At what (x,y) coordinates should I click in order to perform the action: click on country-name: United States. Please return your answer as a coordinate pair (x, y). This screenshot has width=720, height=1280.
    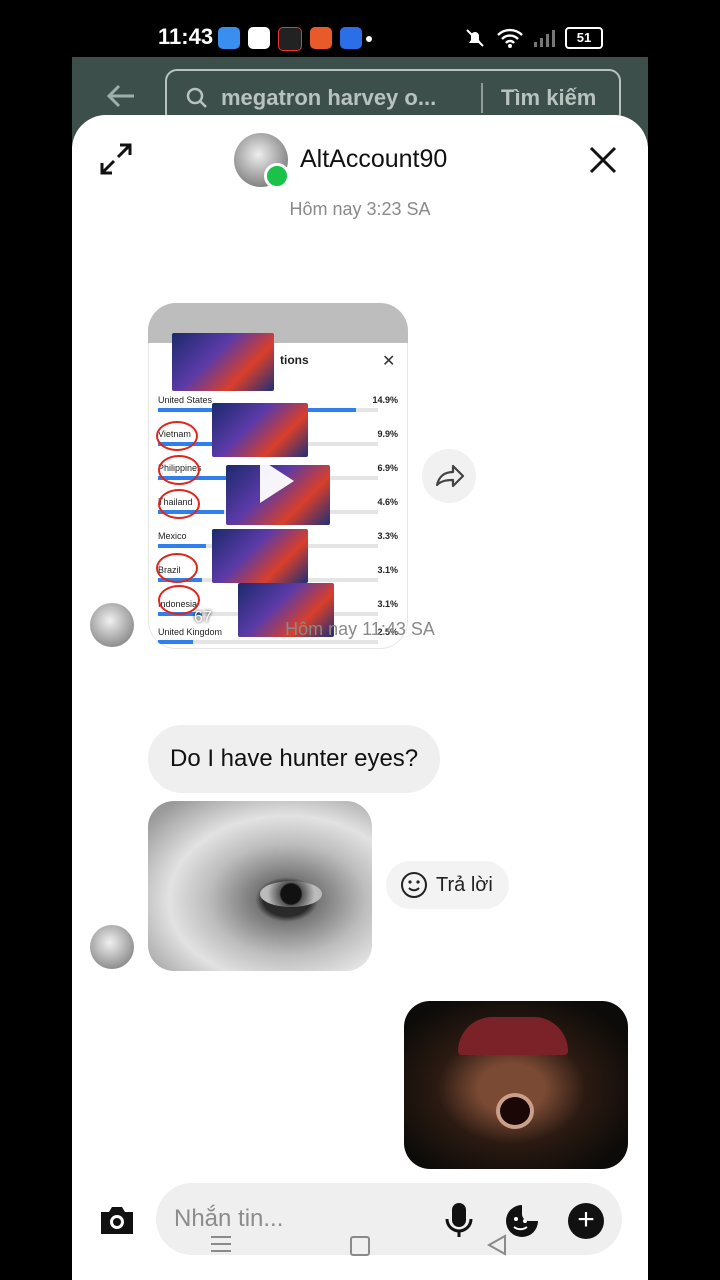
    Looking at the image, I should click on (185, 400).